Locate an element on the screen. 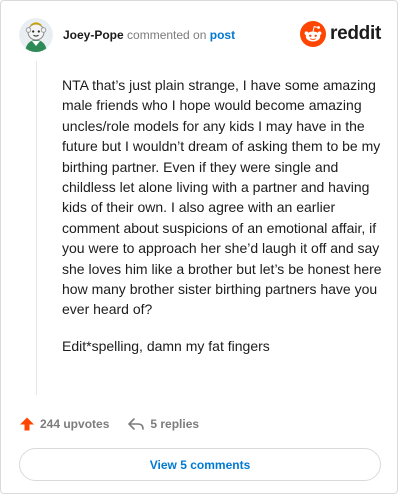 The width and height of the screenshot is (400, 496). comment-byline: Joey-Pope commented on post is located at coordinates (149, 35).